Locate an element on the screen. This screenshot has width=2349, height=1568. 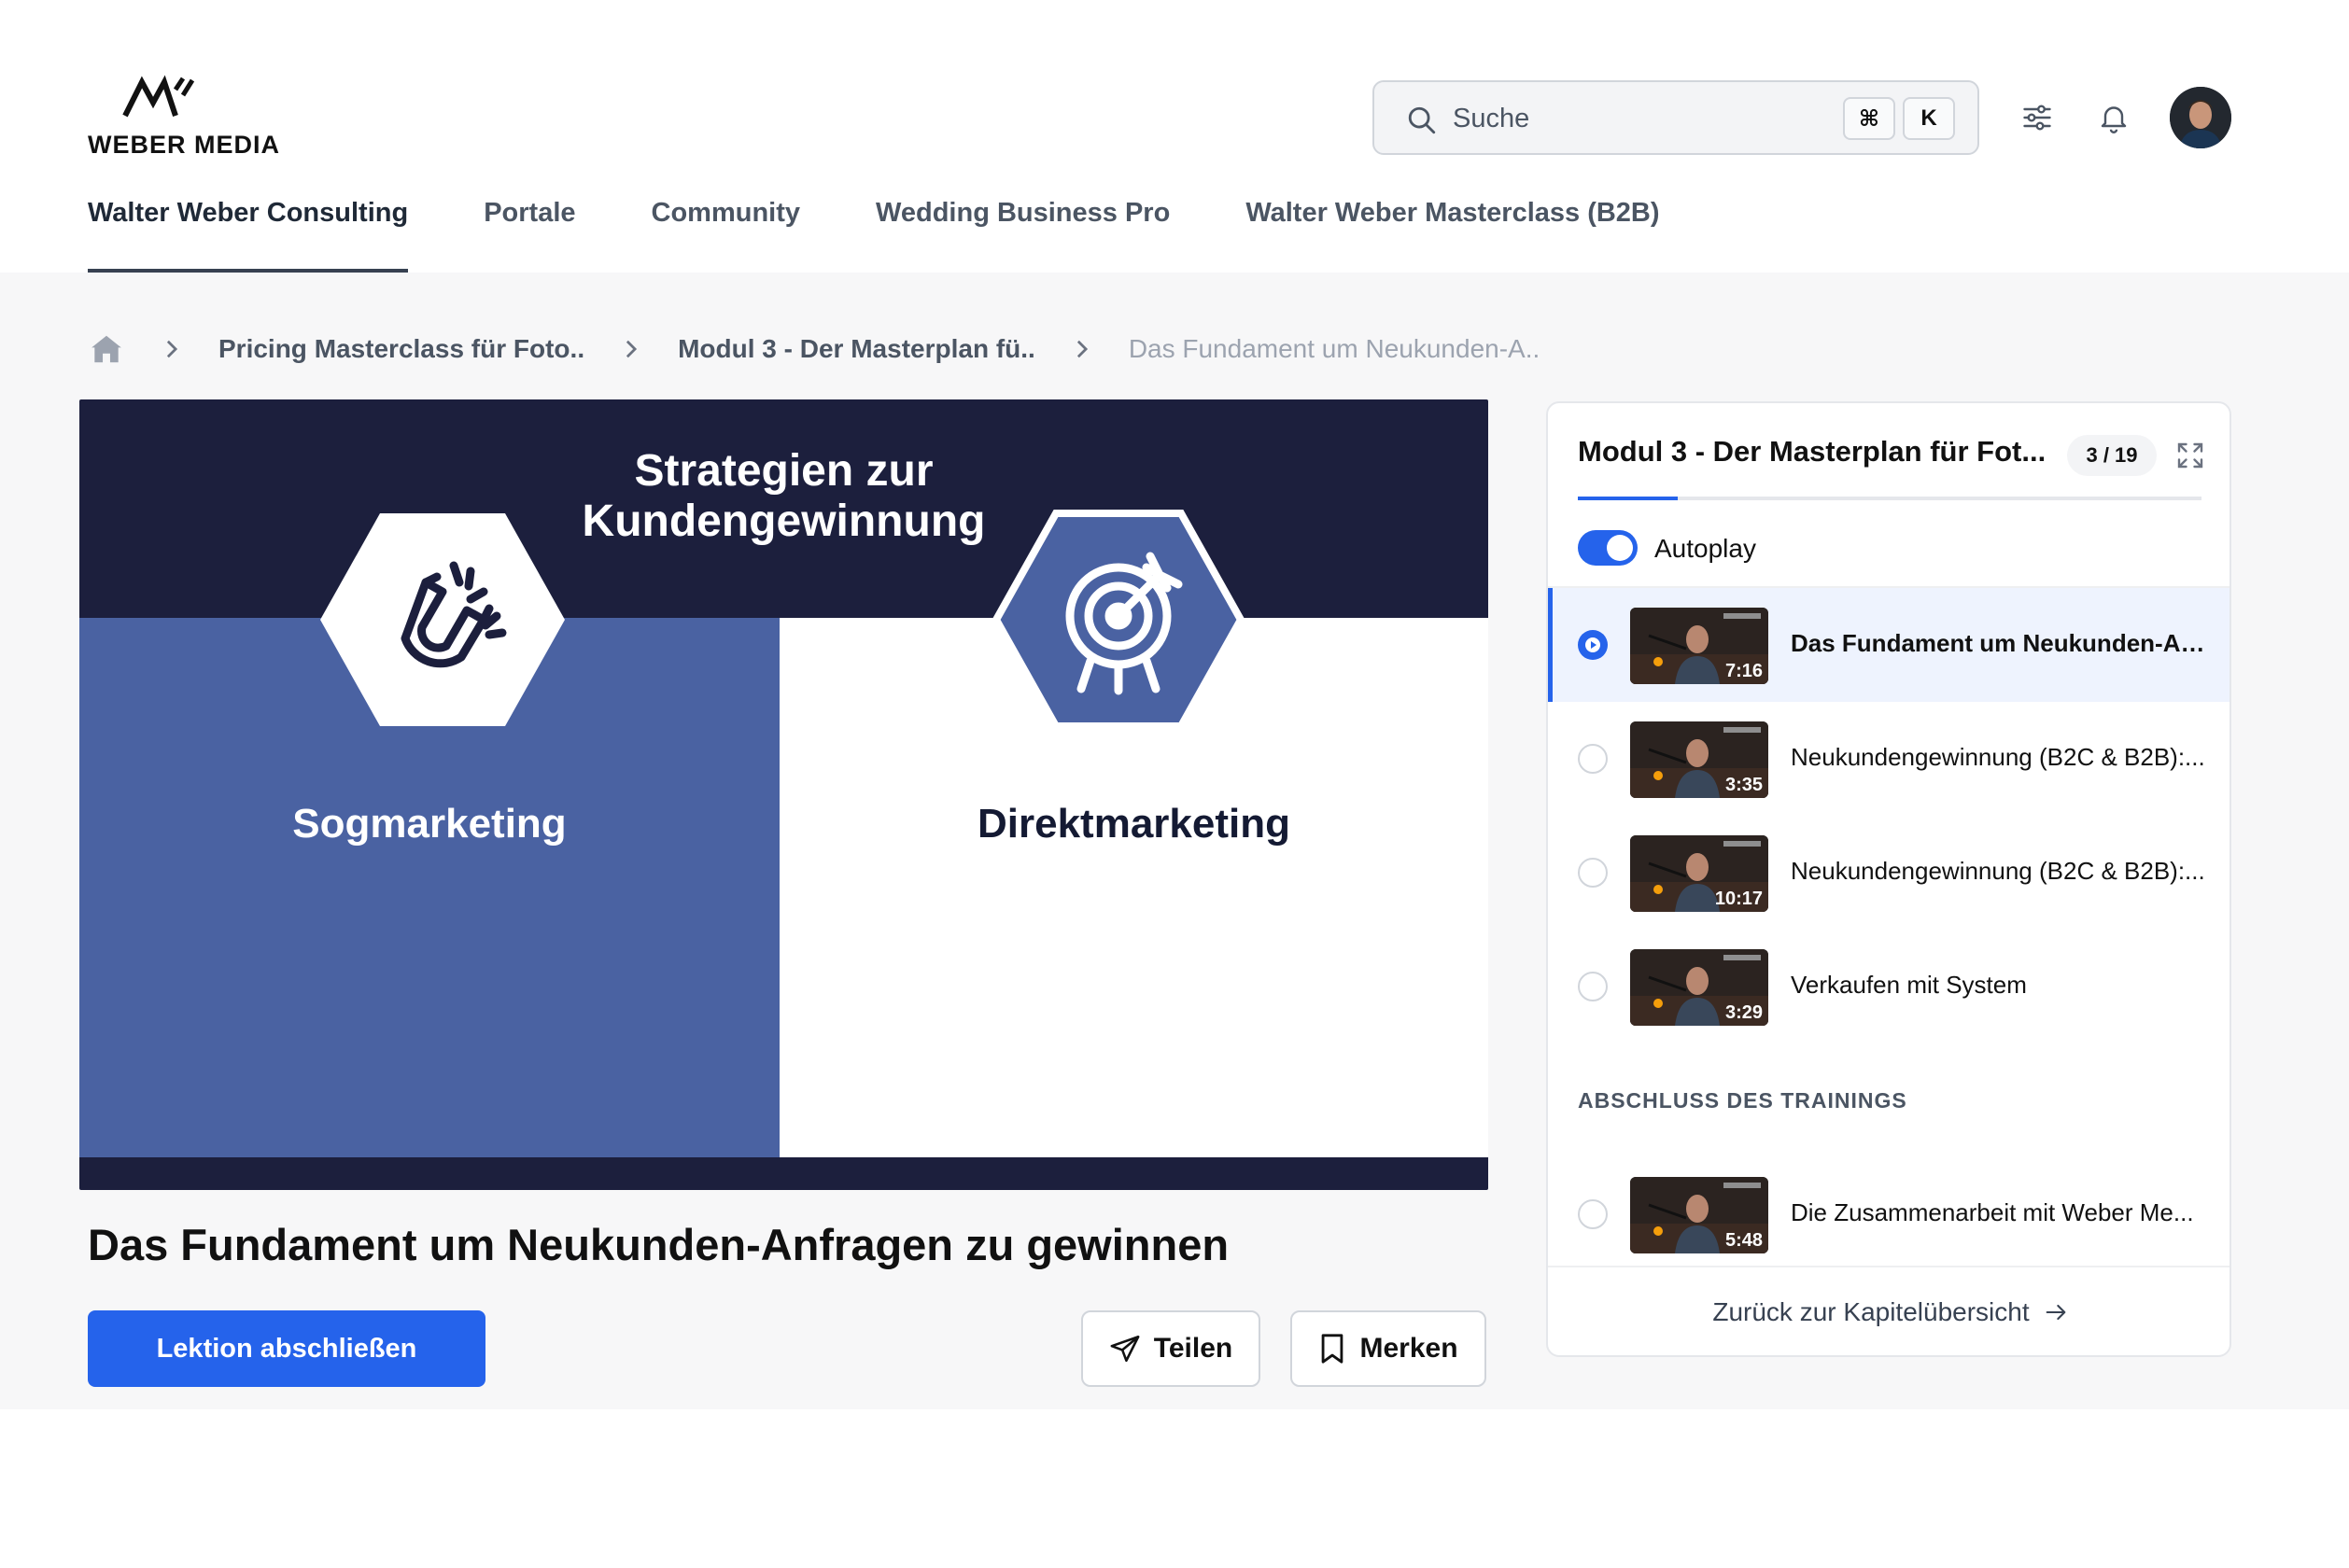
autoplay-toggle is located at coordinates (1608, 548).